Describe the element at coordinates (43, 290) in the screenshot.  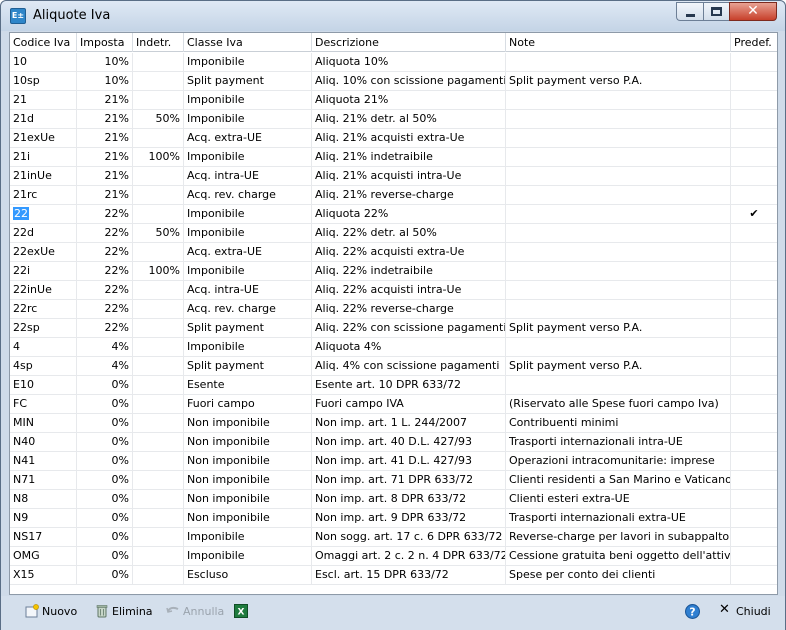
I see `cell-code: 22inUe` at that location.